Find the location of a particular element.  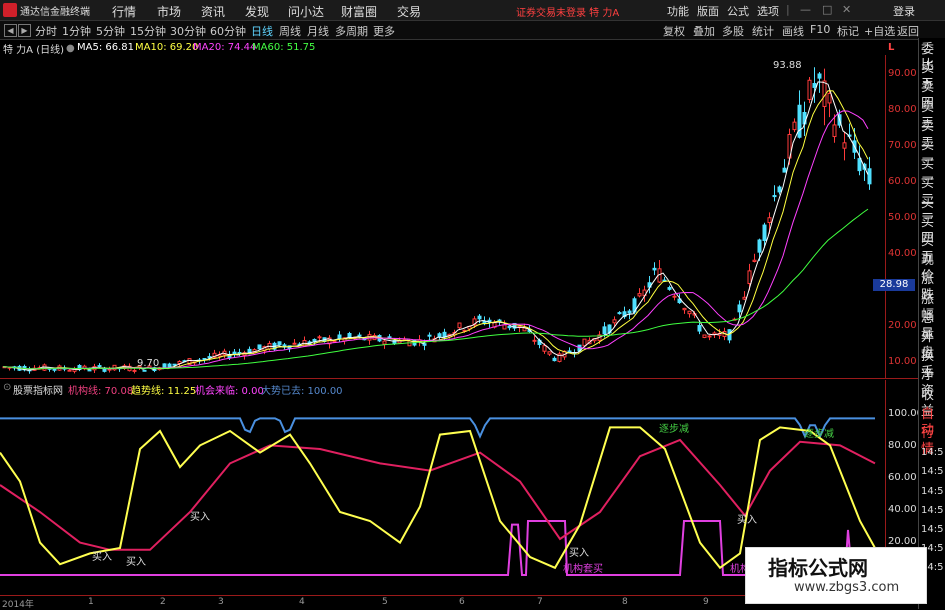

indicator-tick: 60.00 is located at coordinates (902, 477).